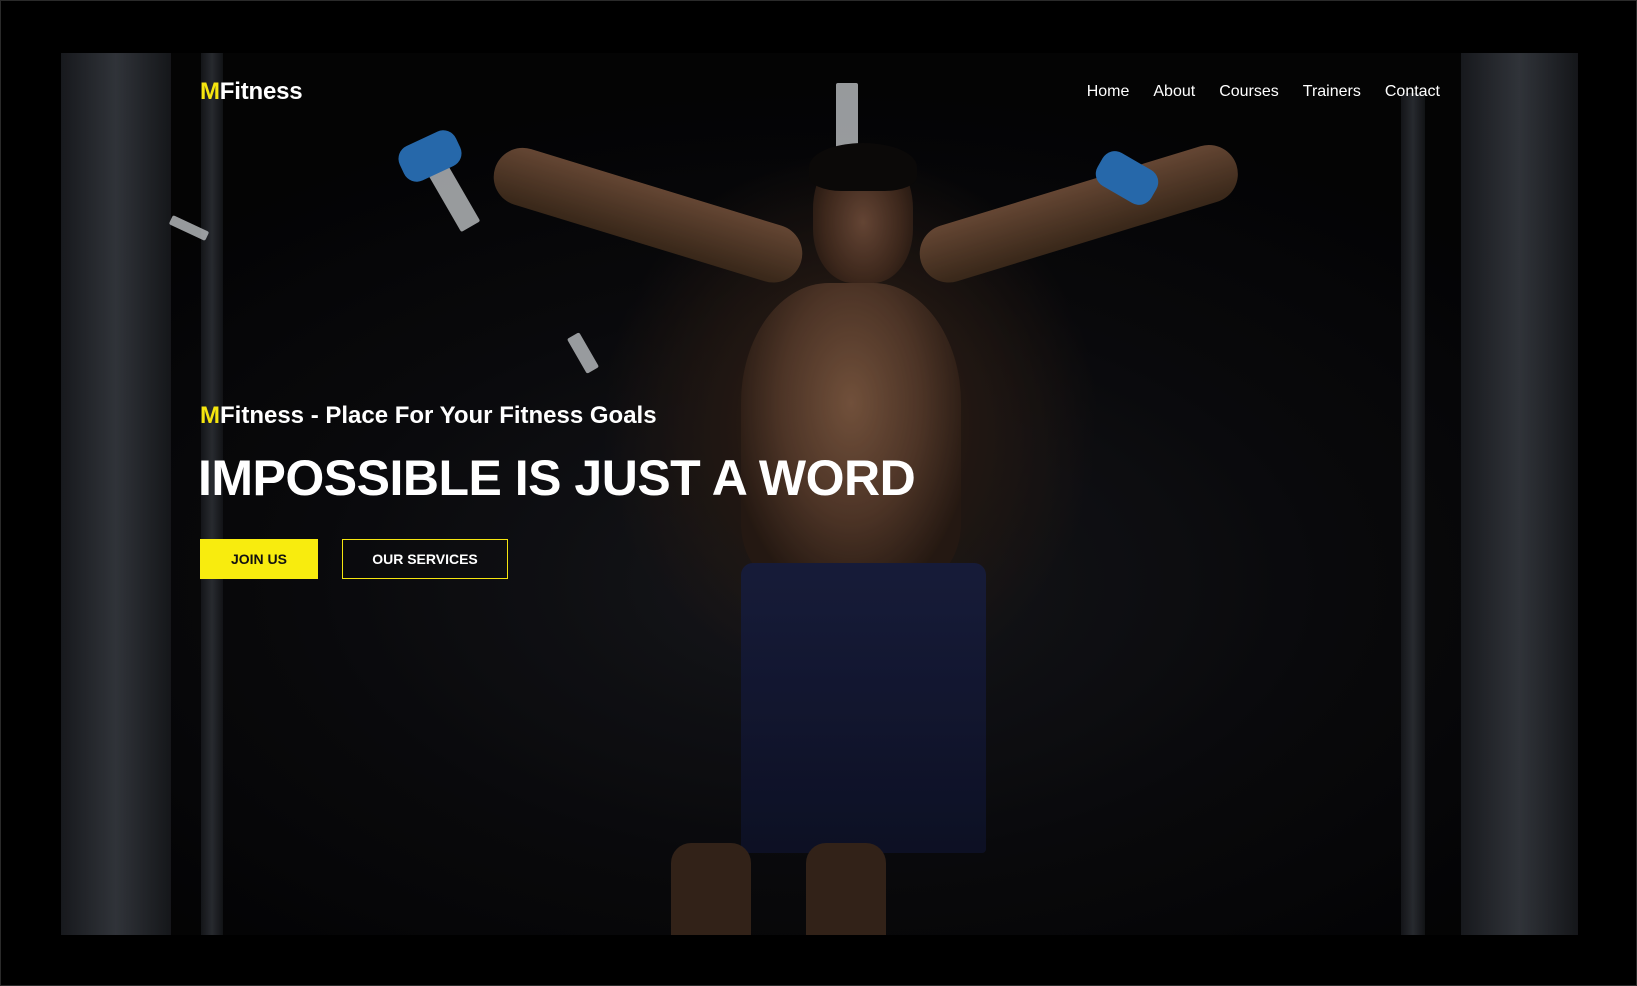 The height and width of the screenshot is (986, 1637). What do you see at coordinates (261, 91) in the screenshot?
I see `logo-text: Fitness` at bounding box center [261, 91].